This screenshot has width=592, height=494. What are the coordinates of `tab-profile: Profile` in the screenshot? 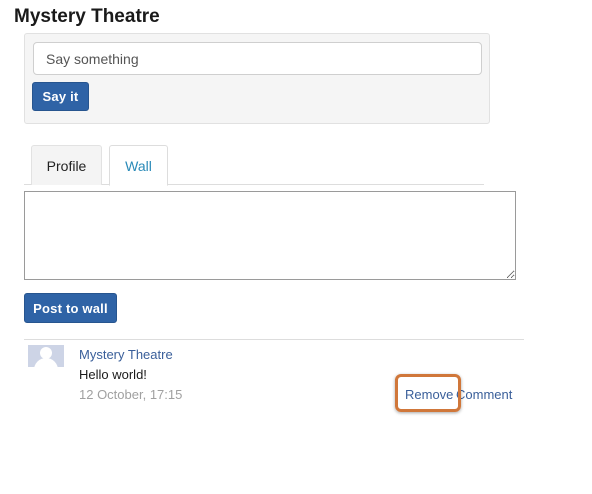 It's located at (66, 165).